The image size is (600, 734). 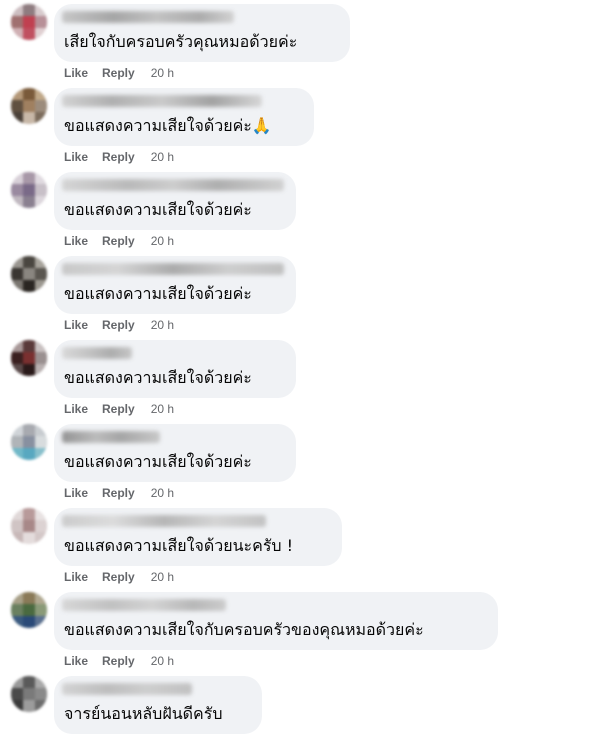 What do you see at coordinates (168, 125) in the screenshot?
I see `comment-text: ขอแสดงความเสียใจด้วยค่ะ🙏` at bounding box center [168, 125].